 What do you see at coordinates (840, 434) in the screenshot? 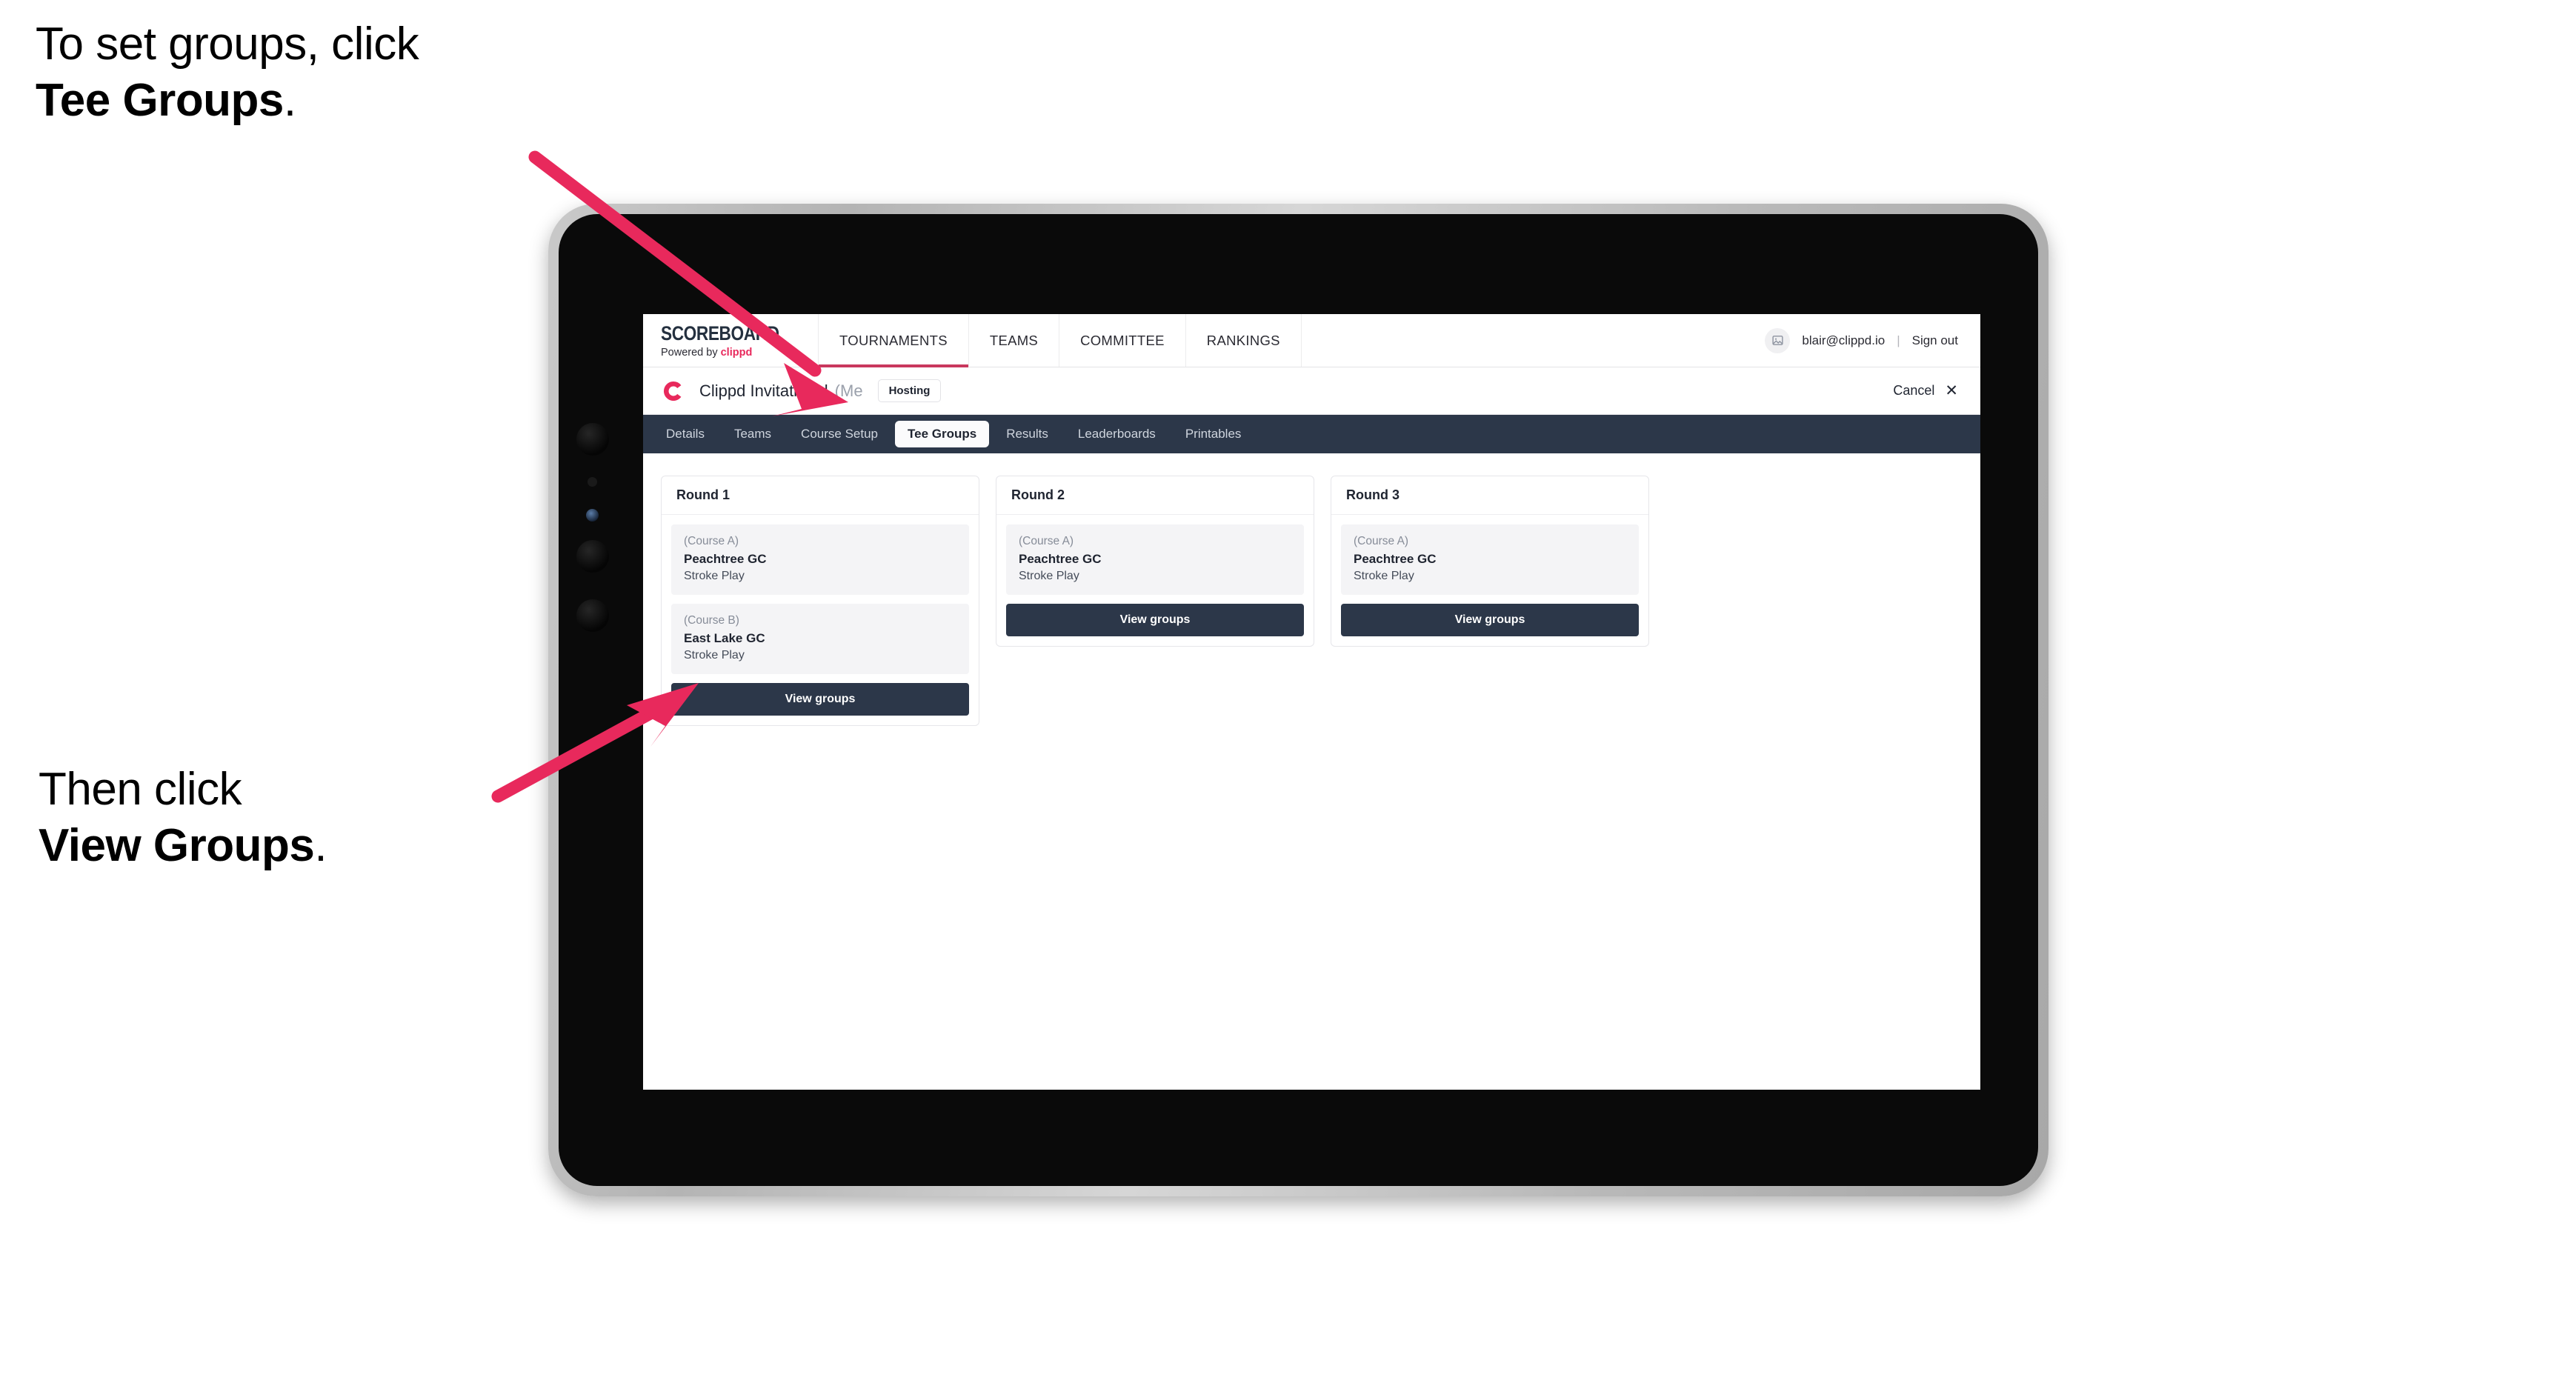
I see `tab-course-setup: Course Setup` at bounding box center [840, 434].